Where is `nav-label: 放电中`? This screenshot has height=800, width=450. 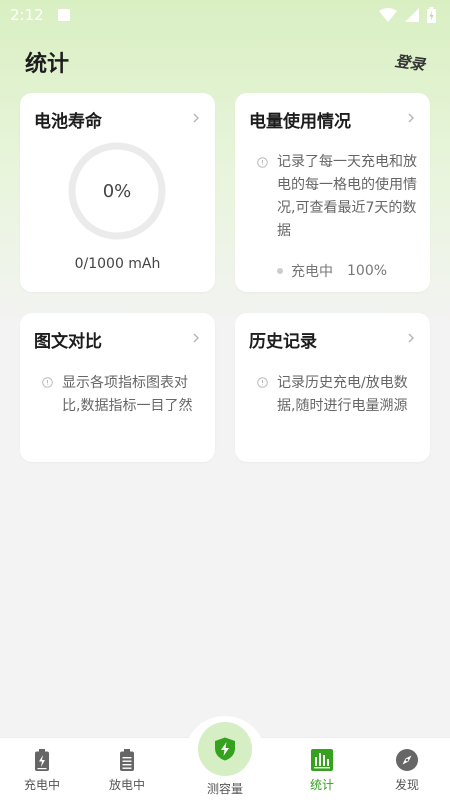 nav-label: 放电中 is located at coordinates (126, 785).